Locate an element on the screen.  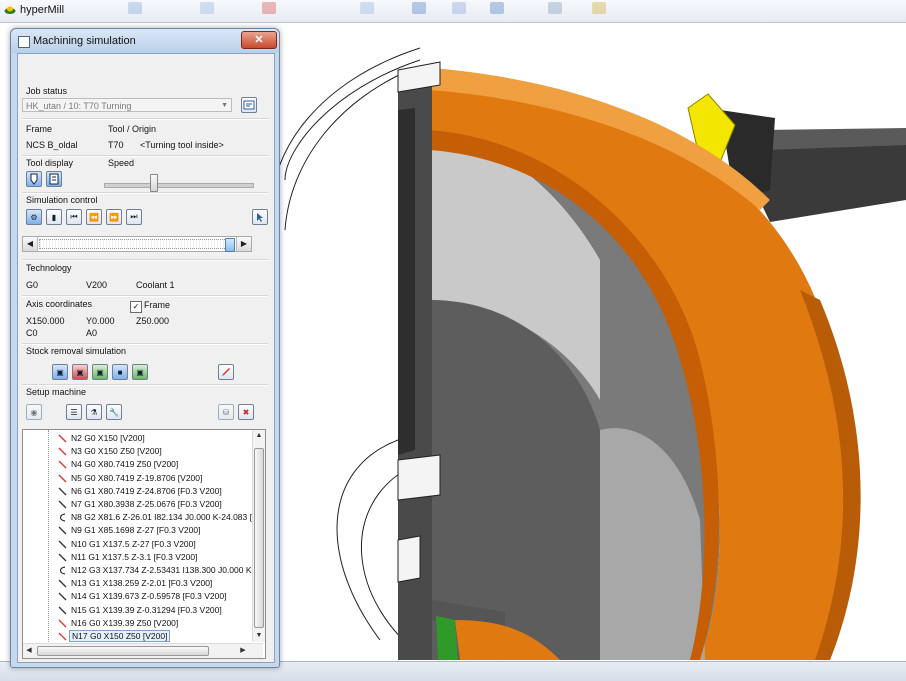
eye-icon: ◉ is located at coordinates (34, 412).